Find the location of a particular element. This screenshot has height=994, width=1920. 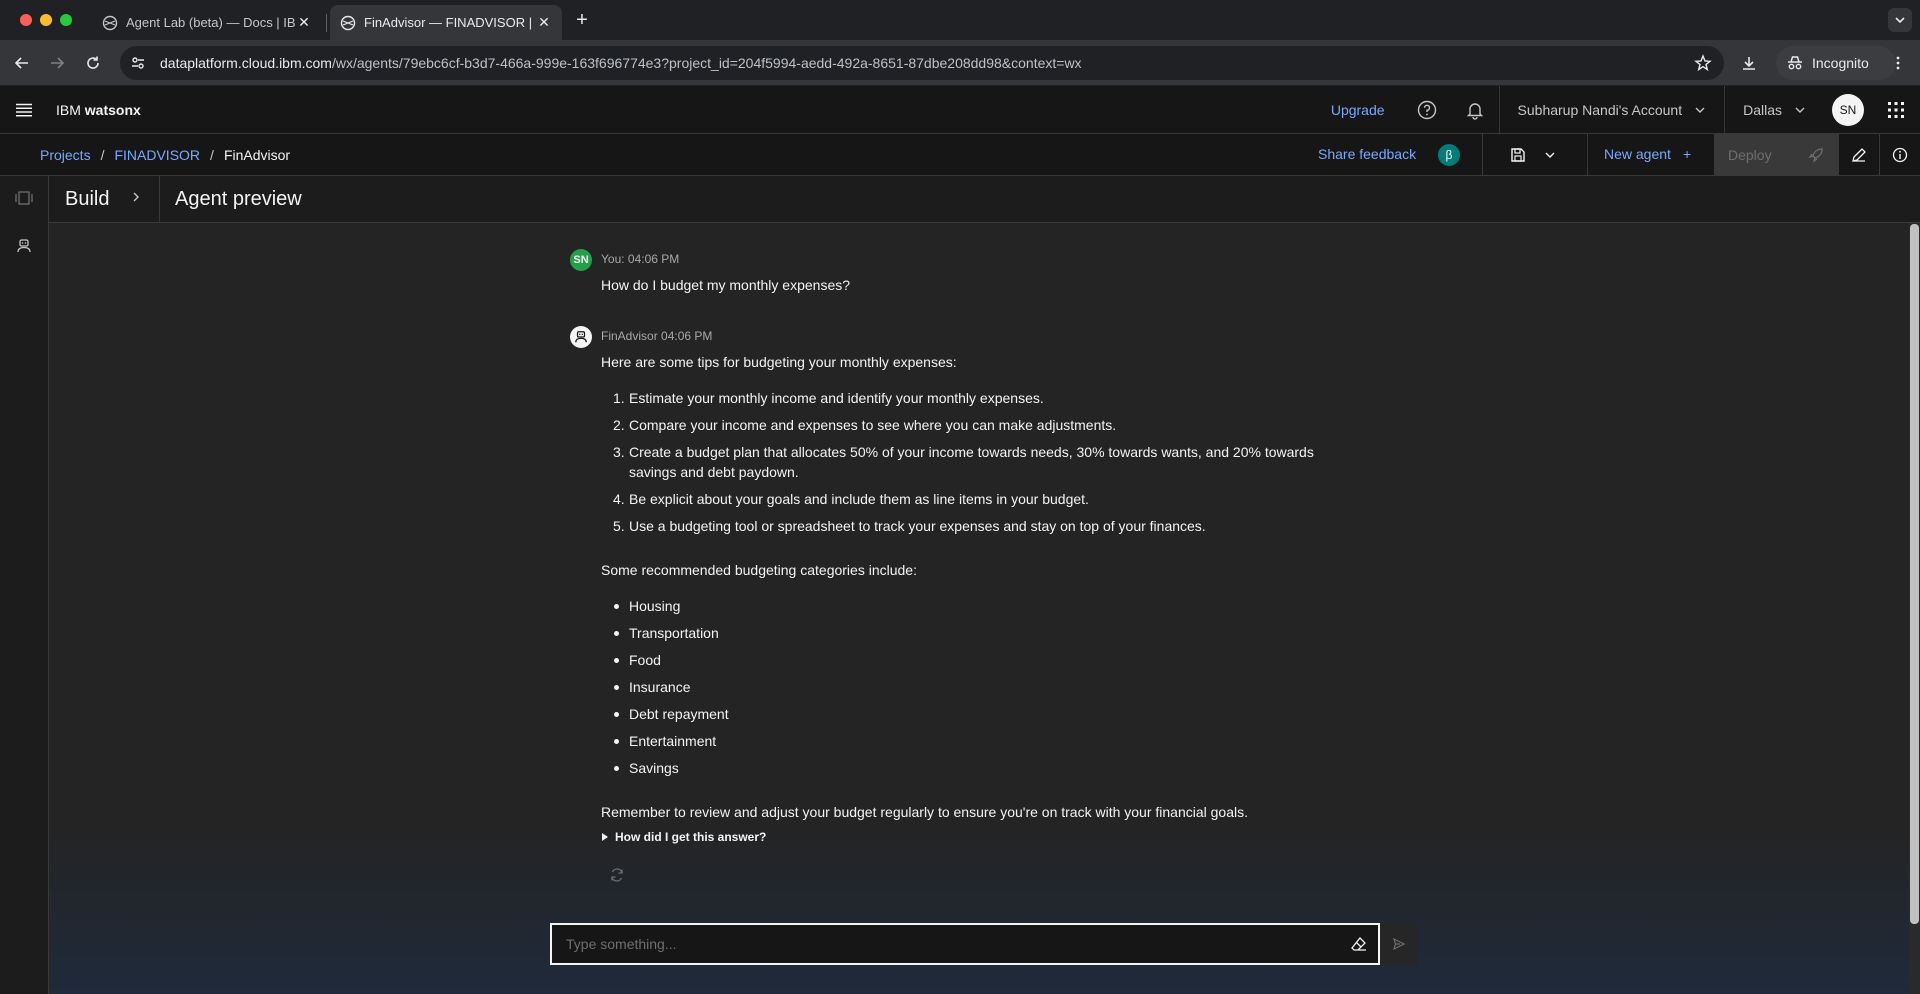

share-feedback-link: Share feedback is located at coordinates (1367, 154).